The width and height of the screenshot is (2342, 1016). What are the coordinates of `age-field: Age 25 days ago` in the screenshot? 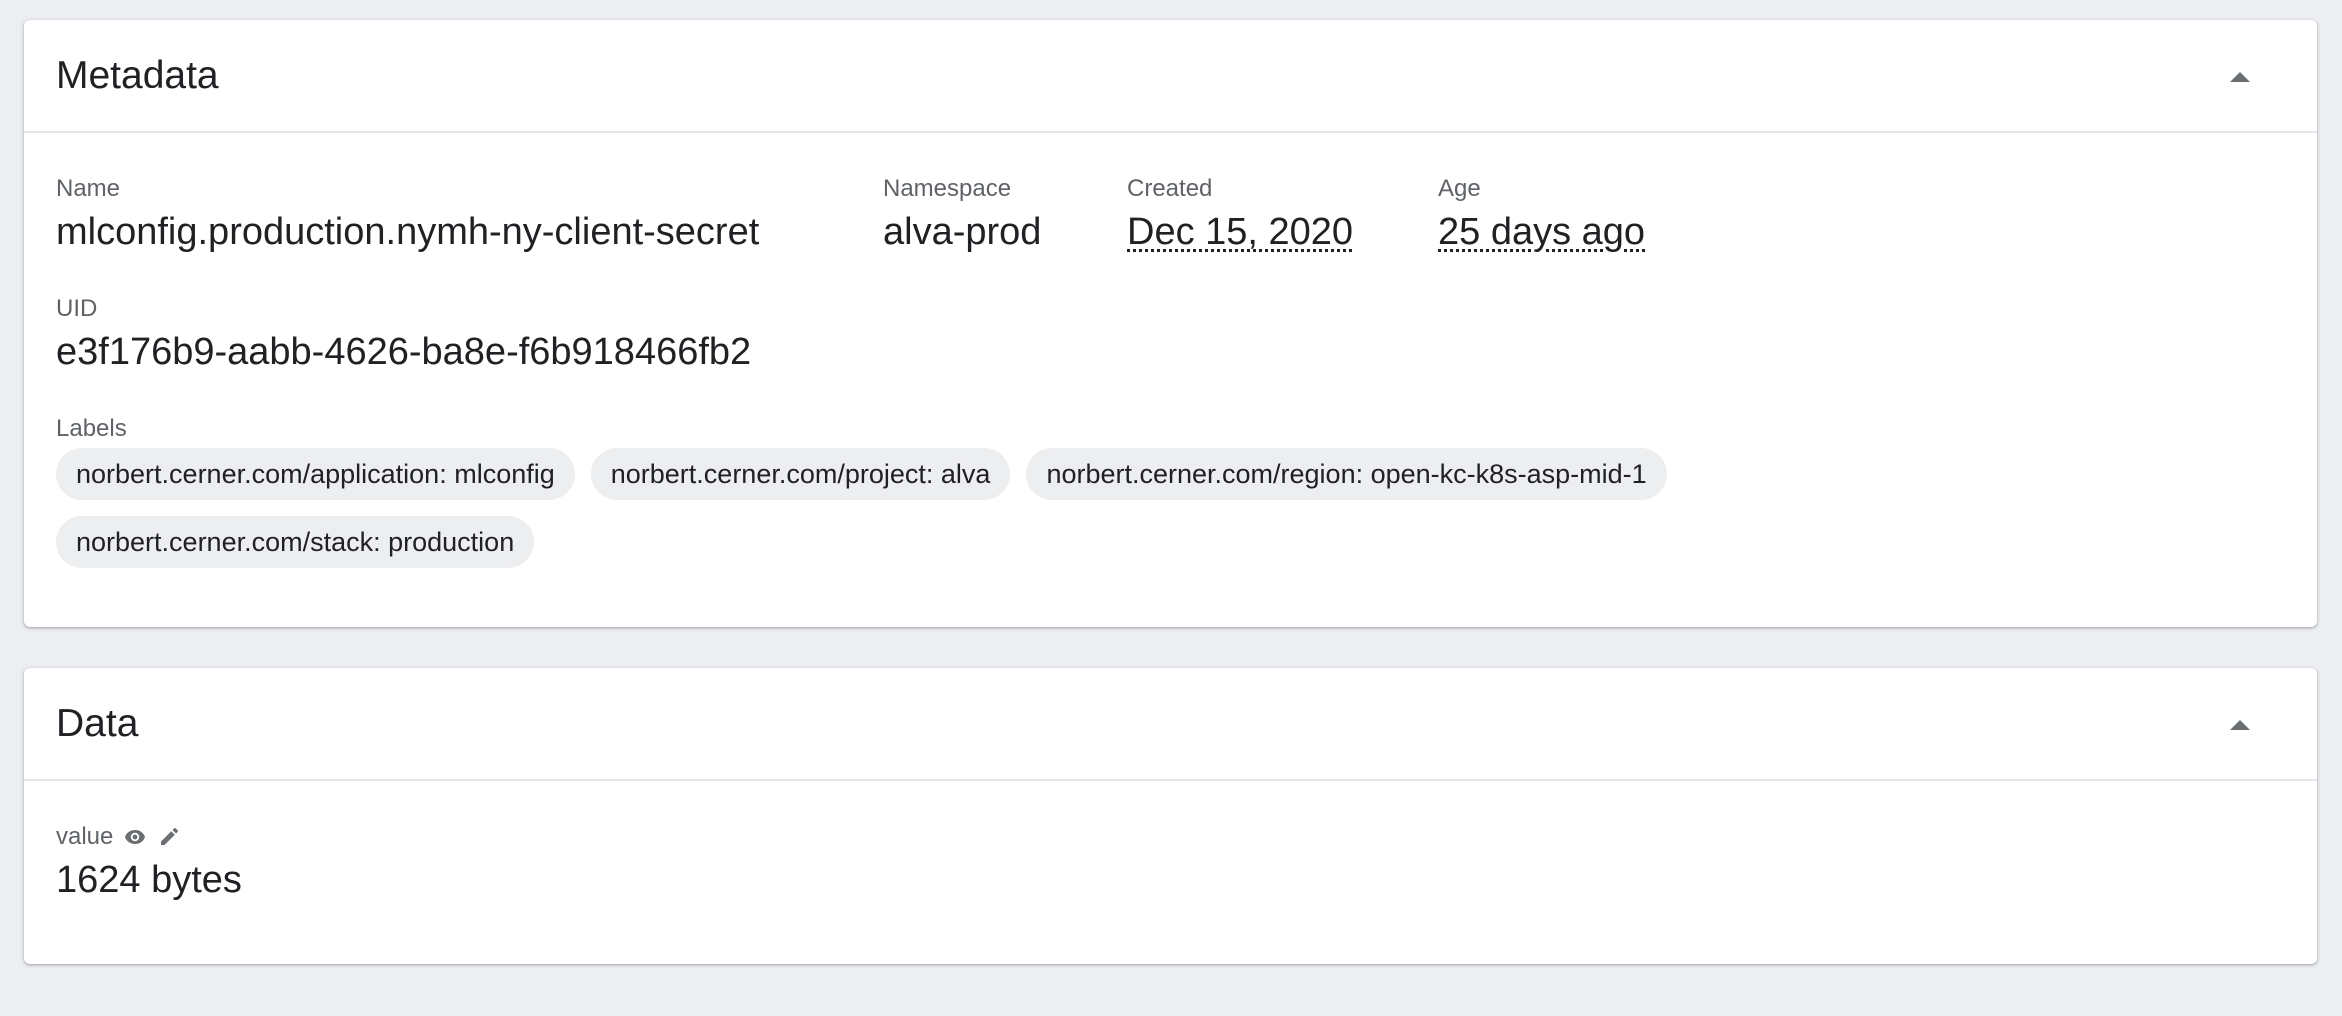 It's located at (1541, 215).